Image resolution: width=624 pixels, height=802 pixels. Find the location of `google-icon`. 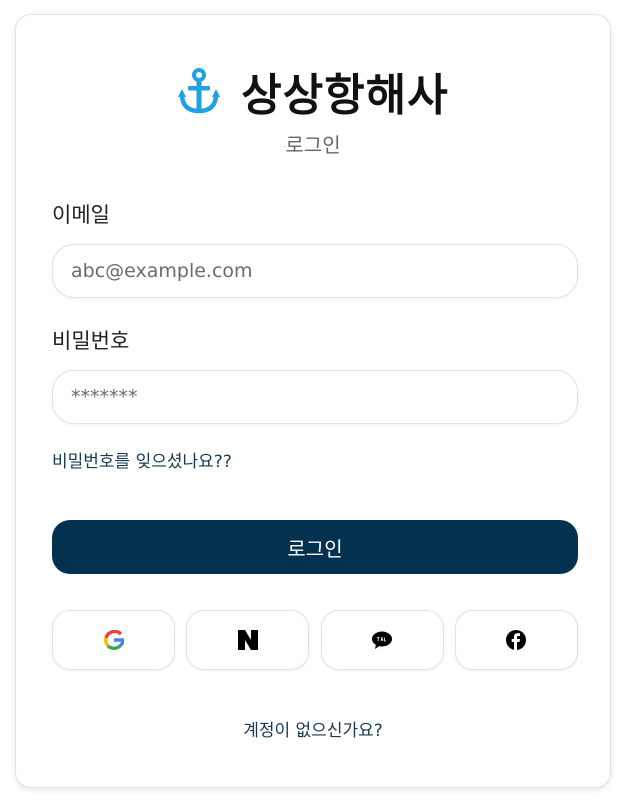

google-icon is located at coordinates (113, 640).